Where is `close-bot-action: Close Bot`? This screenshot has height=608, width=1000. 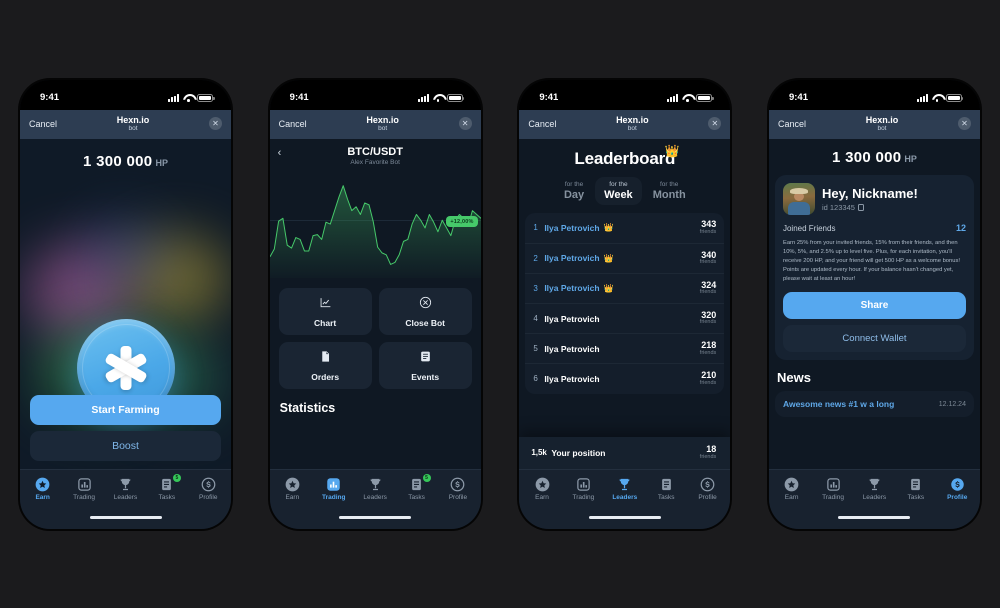
close-bot-action: Close Bot is located at coordinates (425, 312).